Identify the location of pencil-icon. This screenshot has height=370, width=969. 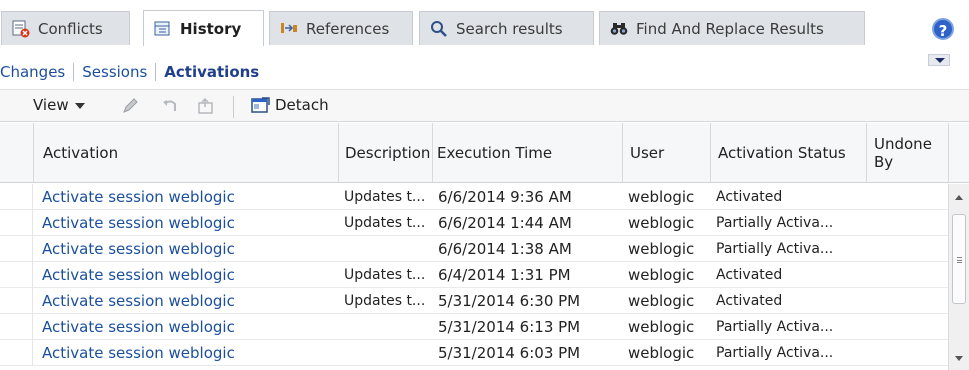
(130, 106).